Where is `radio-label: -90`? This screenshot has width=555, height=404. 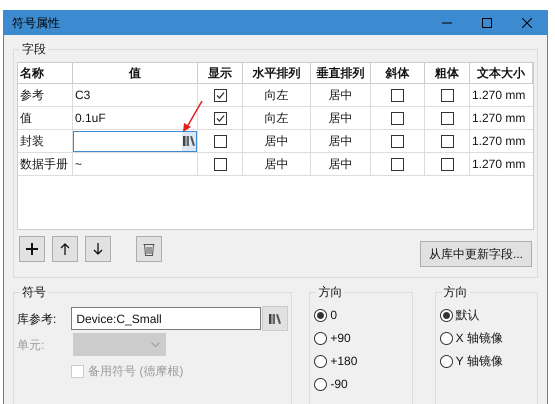
radio-label: -90 is located at coordinates (339, 384).